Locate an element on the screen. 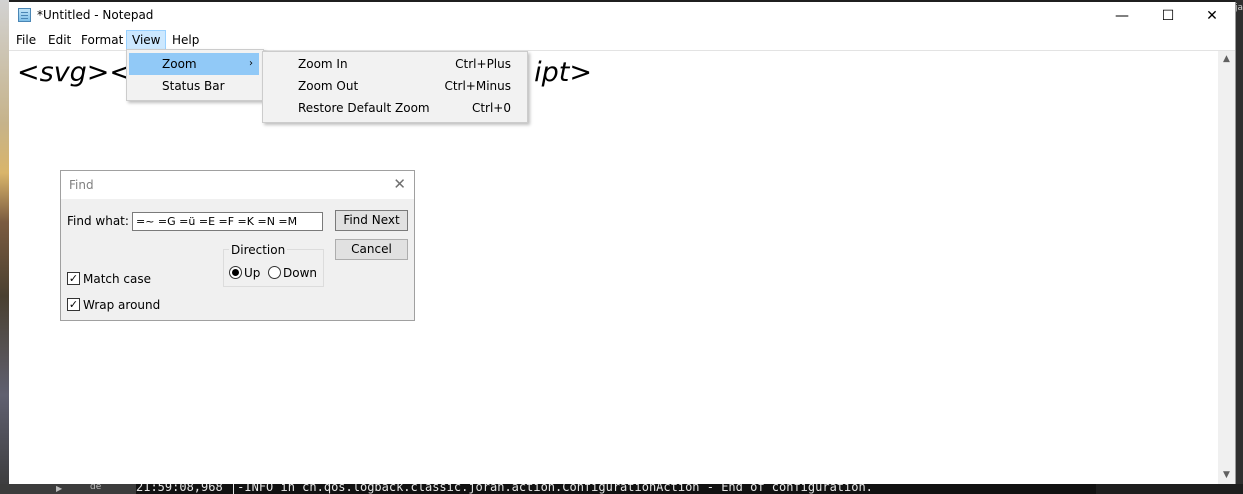 This screenshot has height=494, width=1243. behind-window-edge is located at coordinates (1239, 247).